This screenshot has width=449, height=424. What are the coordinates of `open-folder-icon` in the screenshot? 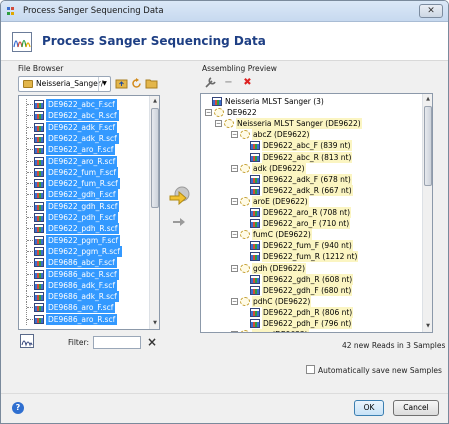 It's located at (151, 84).